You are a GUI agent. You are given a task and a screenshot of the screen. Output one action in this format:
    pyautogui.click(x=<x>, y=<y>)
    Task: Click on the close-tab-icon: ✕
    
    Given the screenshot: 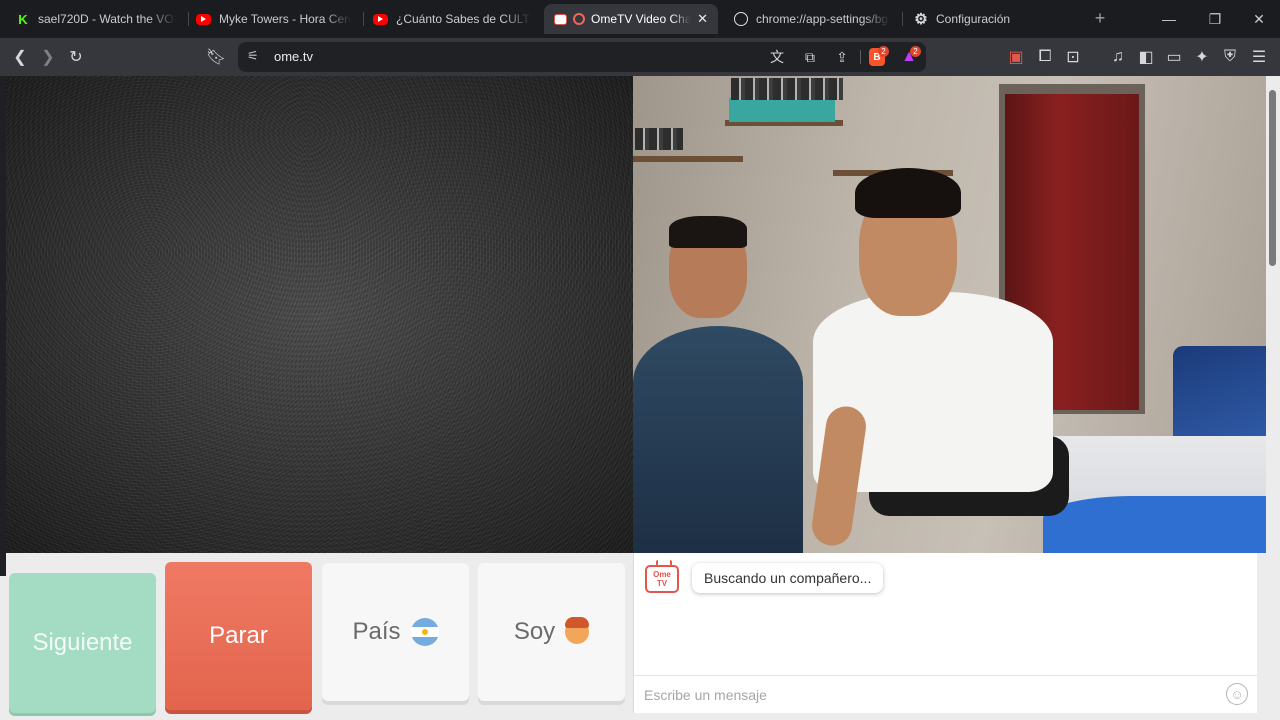 What is the action you would take?
    pyautogui.click(x=702, y=19)
    